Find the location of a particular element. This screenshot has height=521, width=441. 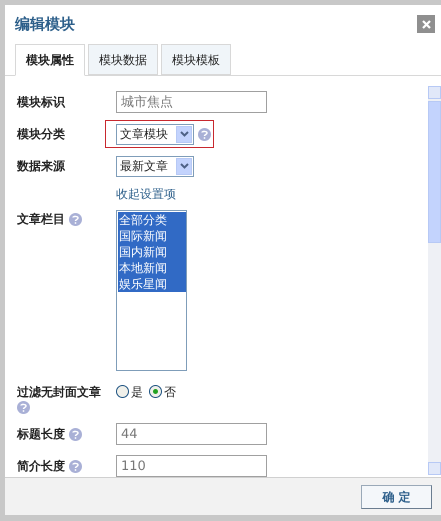

field-label: 简介长度 is located at coordinates (41, 466).